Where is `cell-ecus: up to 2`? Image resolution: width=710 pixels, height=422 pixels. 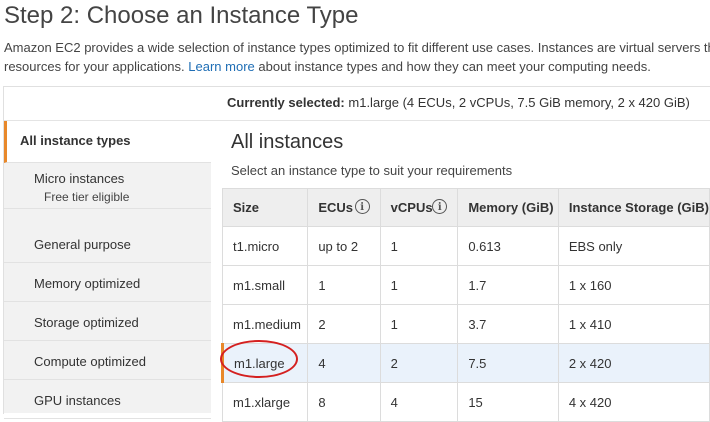 cell-ecus: up to 2 is located at coordinates (344, 246).